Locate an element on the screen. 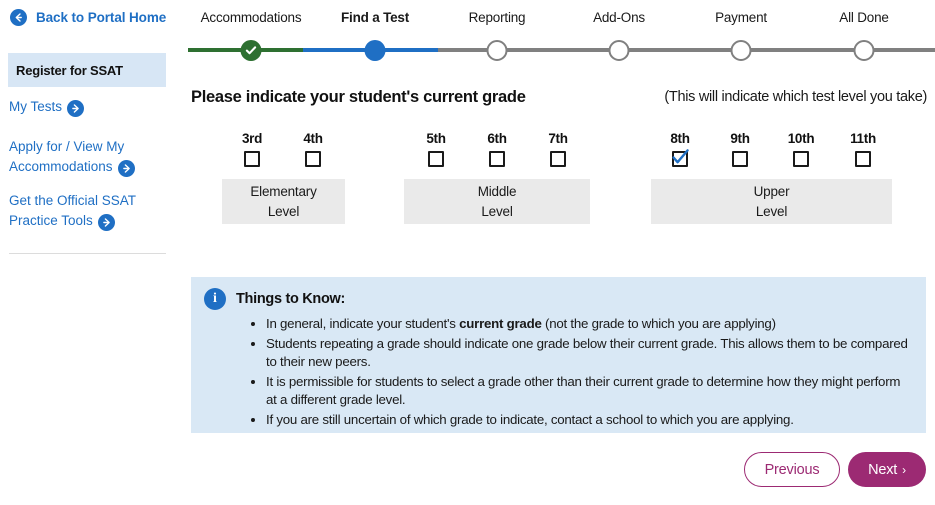 This screenshot has height=505, width=935. grade-option-11th-label: 11th is located at coordinates (863, 138).